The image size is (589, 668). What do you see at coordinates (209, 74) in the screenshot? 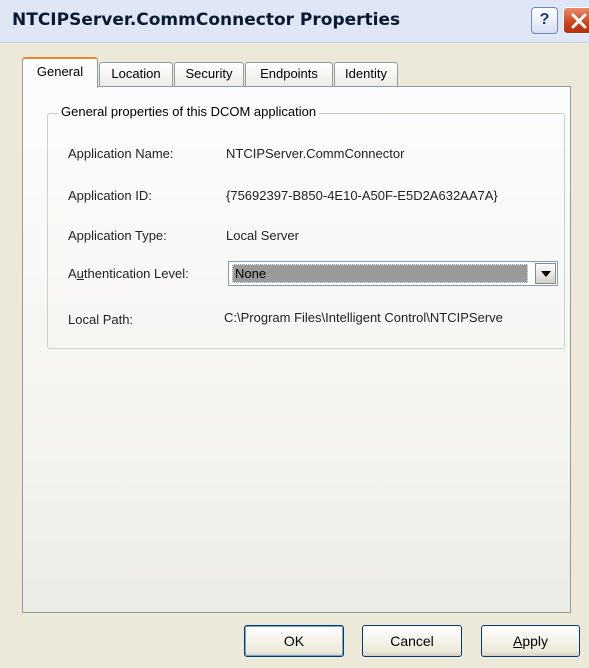
I see `tab-security: Security` at bounding box center [209, 74].